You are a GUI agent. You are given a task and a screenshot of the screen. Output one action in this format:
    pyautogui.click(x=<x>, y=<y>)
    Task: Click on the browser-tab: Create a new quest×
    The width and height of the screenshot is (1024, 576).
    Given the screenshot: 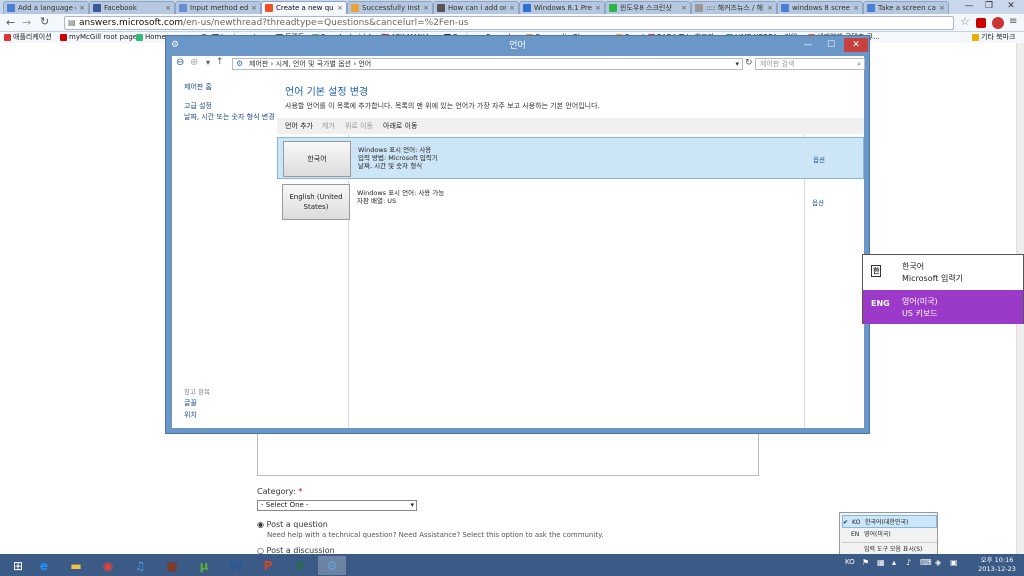 What is the action you would take?
    pyautogui.click(x=304, y=7)
    